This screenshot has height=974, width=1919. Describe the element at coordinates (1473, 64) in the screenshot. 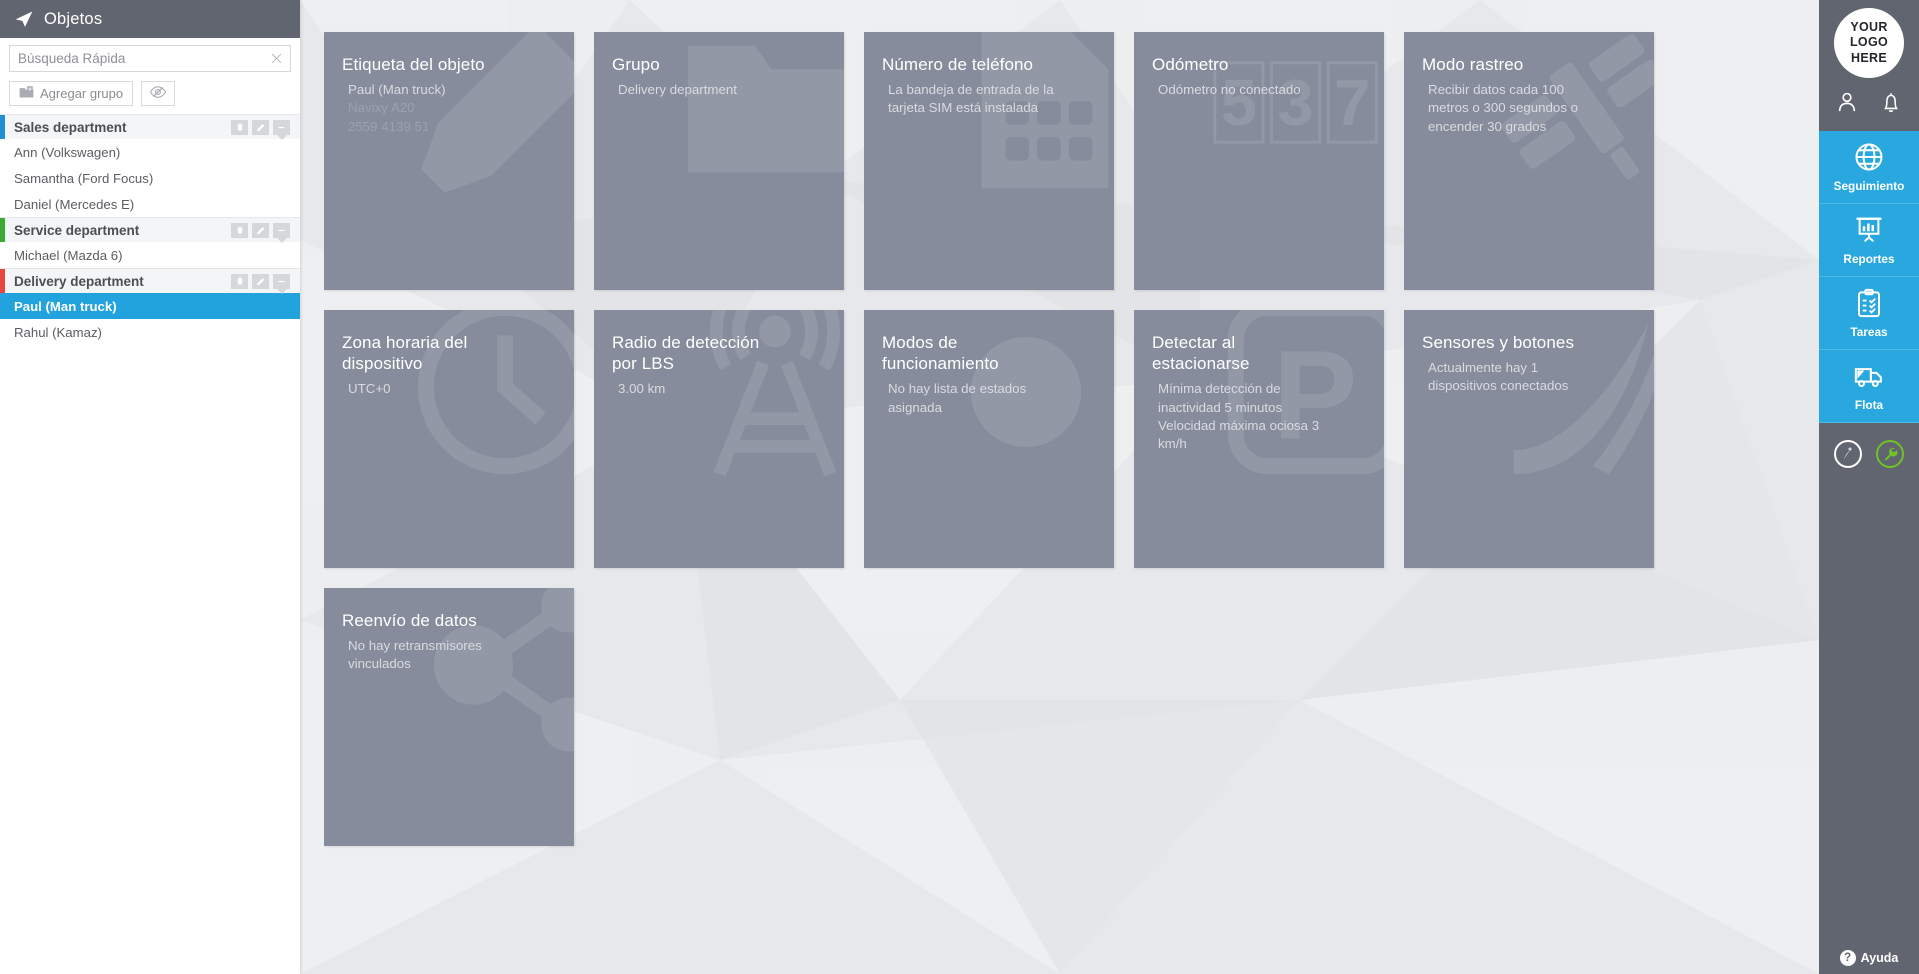

I see `card-title: Modo rastreo` at that location.